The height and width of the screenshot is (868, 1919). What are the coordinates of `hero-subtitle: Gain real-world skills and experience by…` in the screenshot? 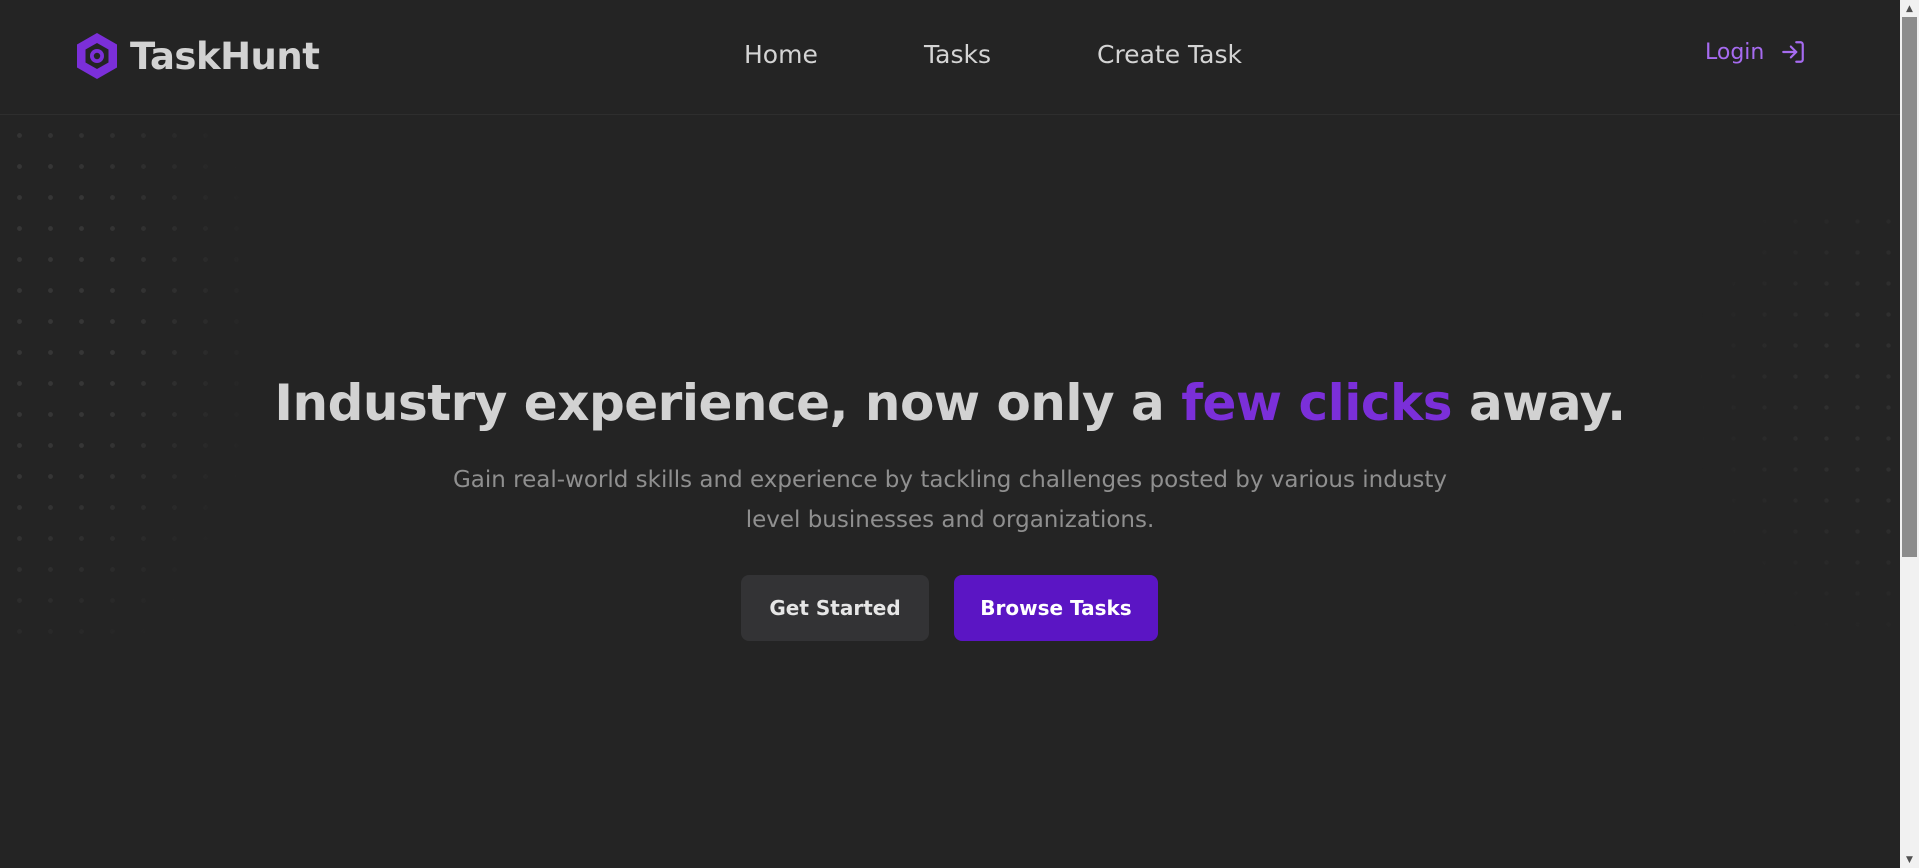 It's located at (950, 500).